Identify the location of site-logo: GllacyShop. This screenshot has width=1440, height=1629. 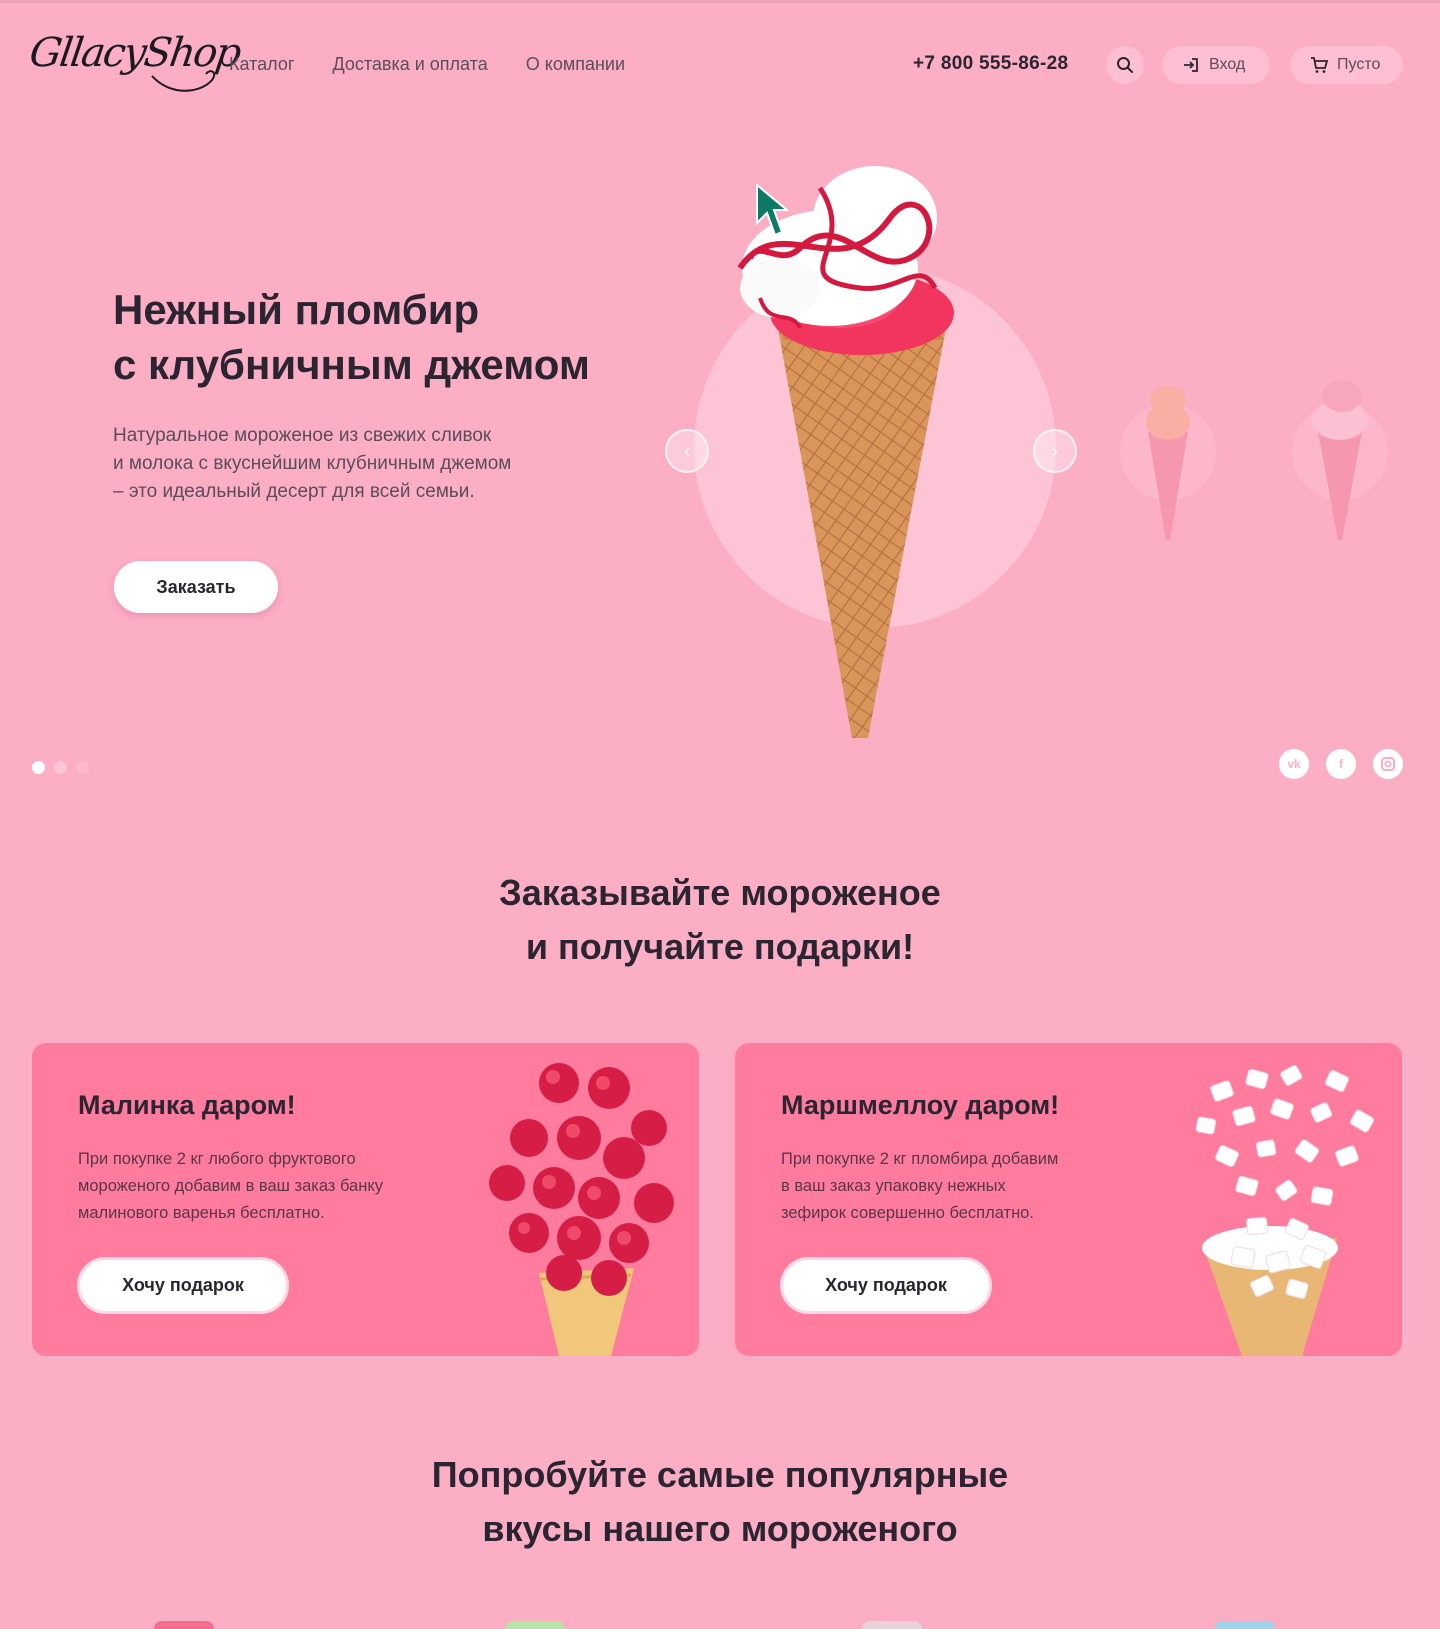
(134, 62).